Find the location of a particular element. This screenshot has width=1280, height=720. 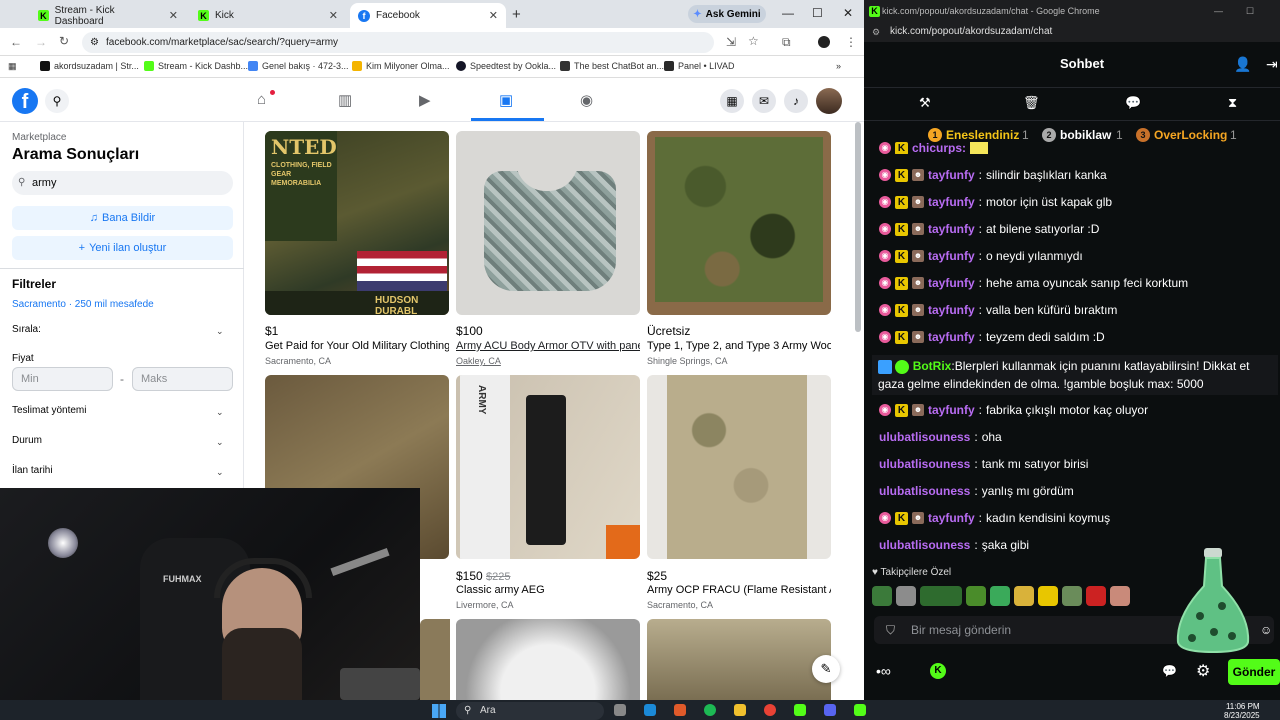

tab-facebook: f Facebook ✕ is located at coordinates (428, 15).